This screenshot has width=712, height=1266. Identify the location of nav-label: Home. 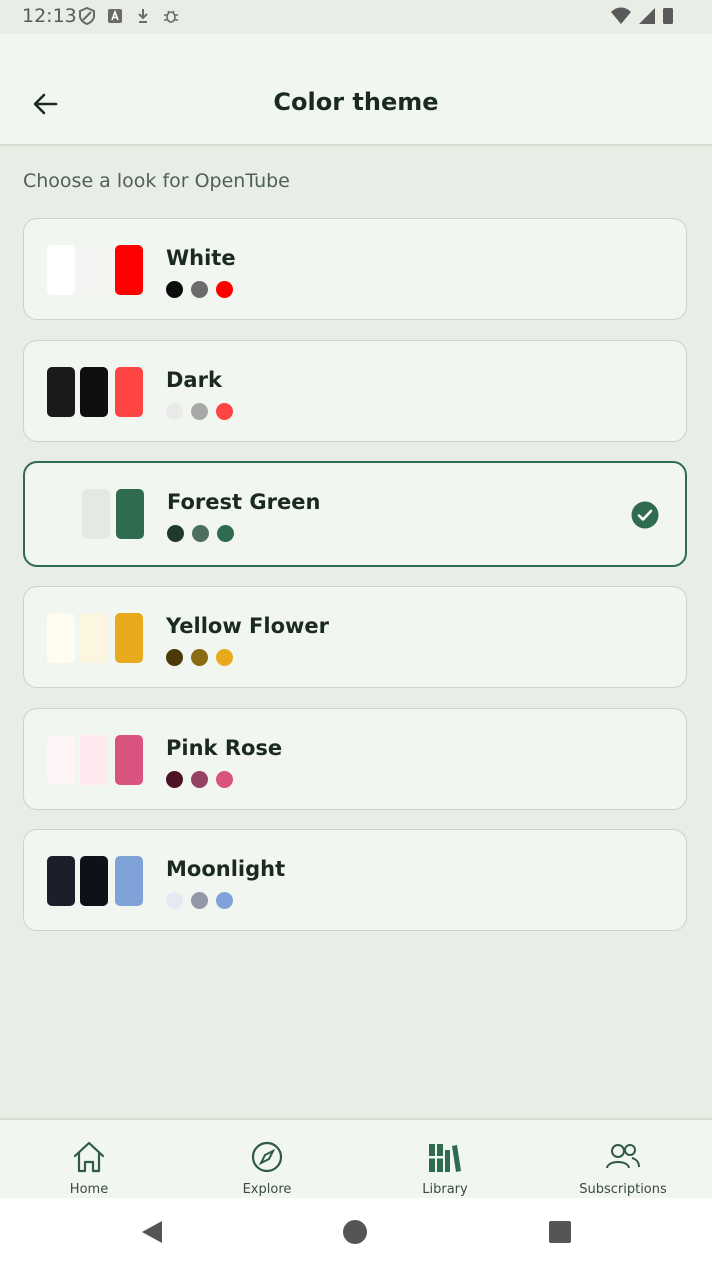
(89, 1189).